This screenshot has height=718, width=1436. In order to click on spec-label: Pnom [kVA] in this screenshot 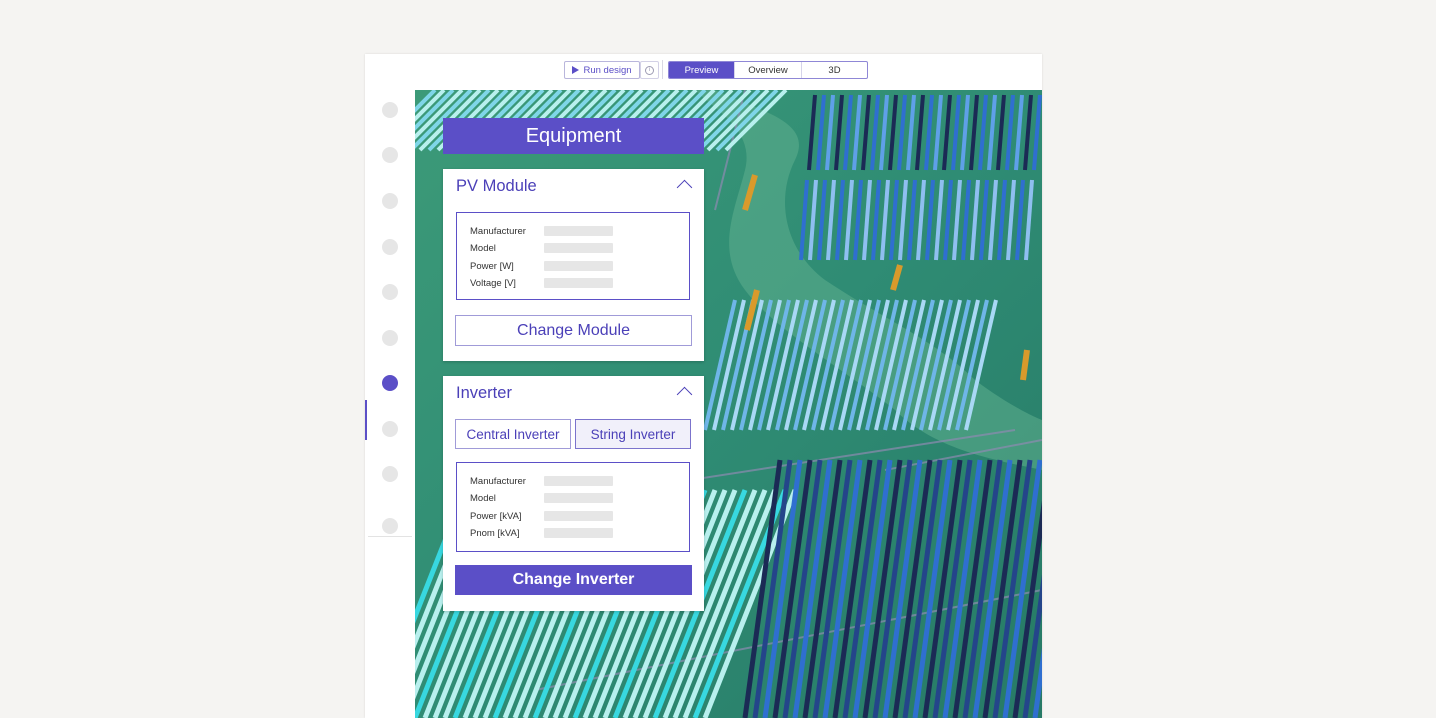, I will do `click(495, 533)`.